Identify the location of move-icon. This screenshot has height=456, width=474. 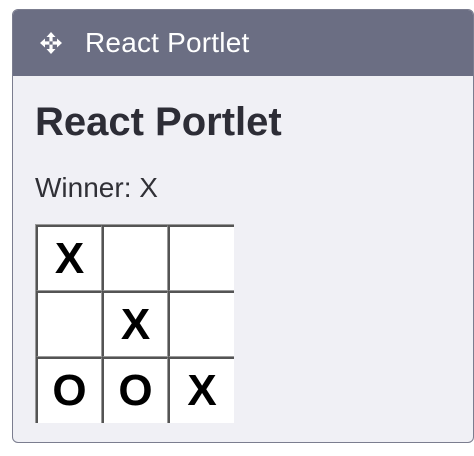
(51, 43).